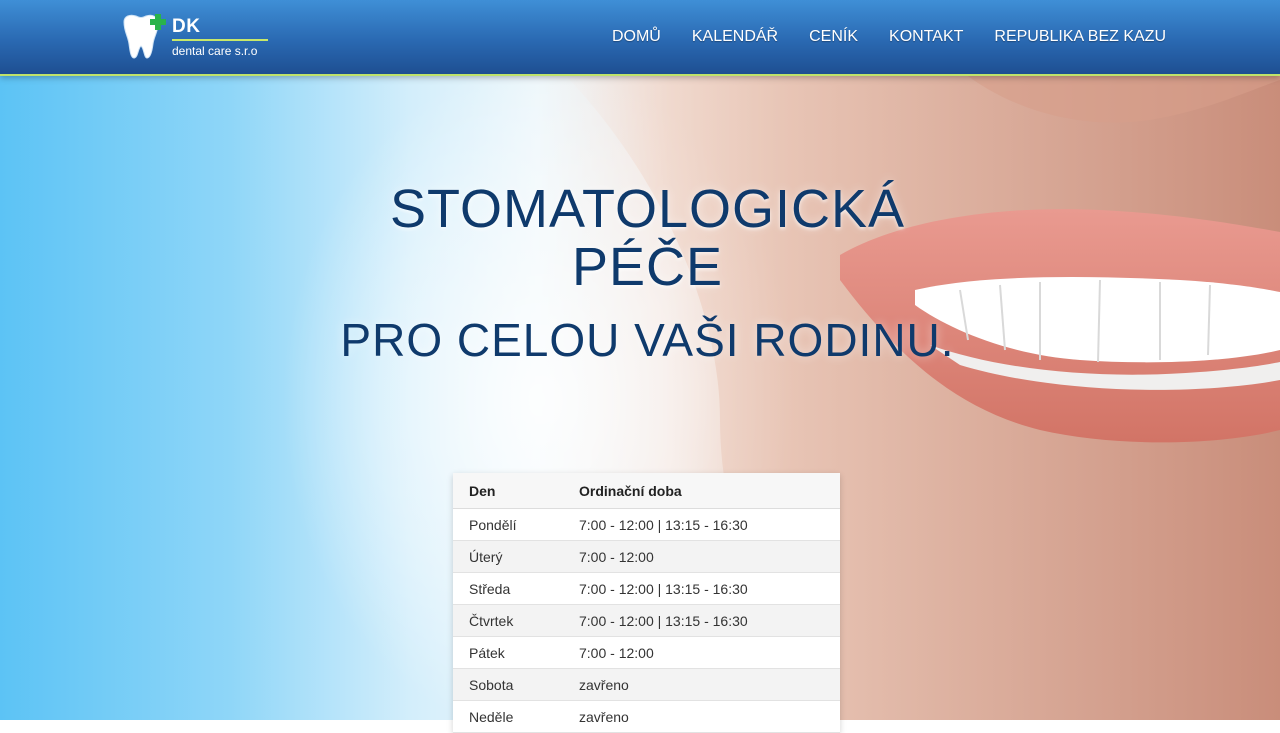 This screenshot has width=1280, height=733. I want to click on day-cell: Pondělí, so click(508, 524).